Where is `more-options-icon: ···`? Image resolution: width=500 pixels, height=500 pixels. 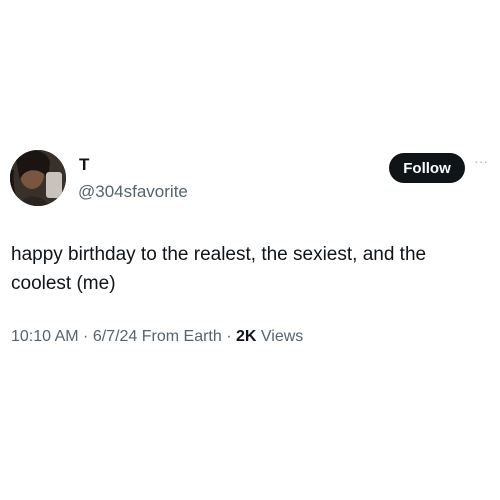
more-options-icon: ··· is located at coordinates (484, 162).